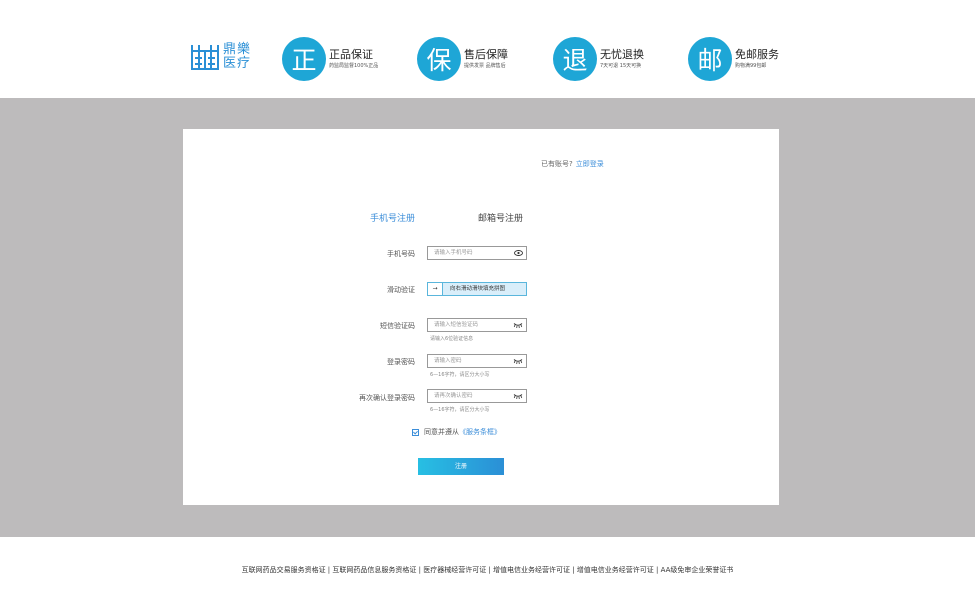 The width and height of the screenshot is (975, 600). What do you see at coordinates (590, 164) in the screenshot?
I see `login-link: 立即登录` at bounding box center [590, 164].